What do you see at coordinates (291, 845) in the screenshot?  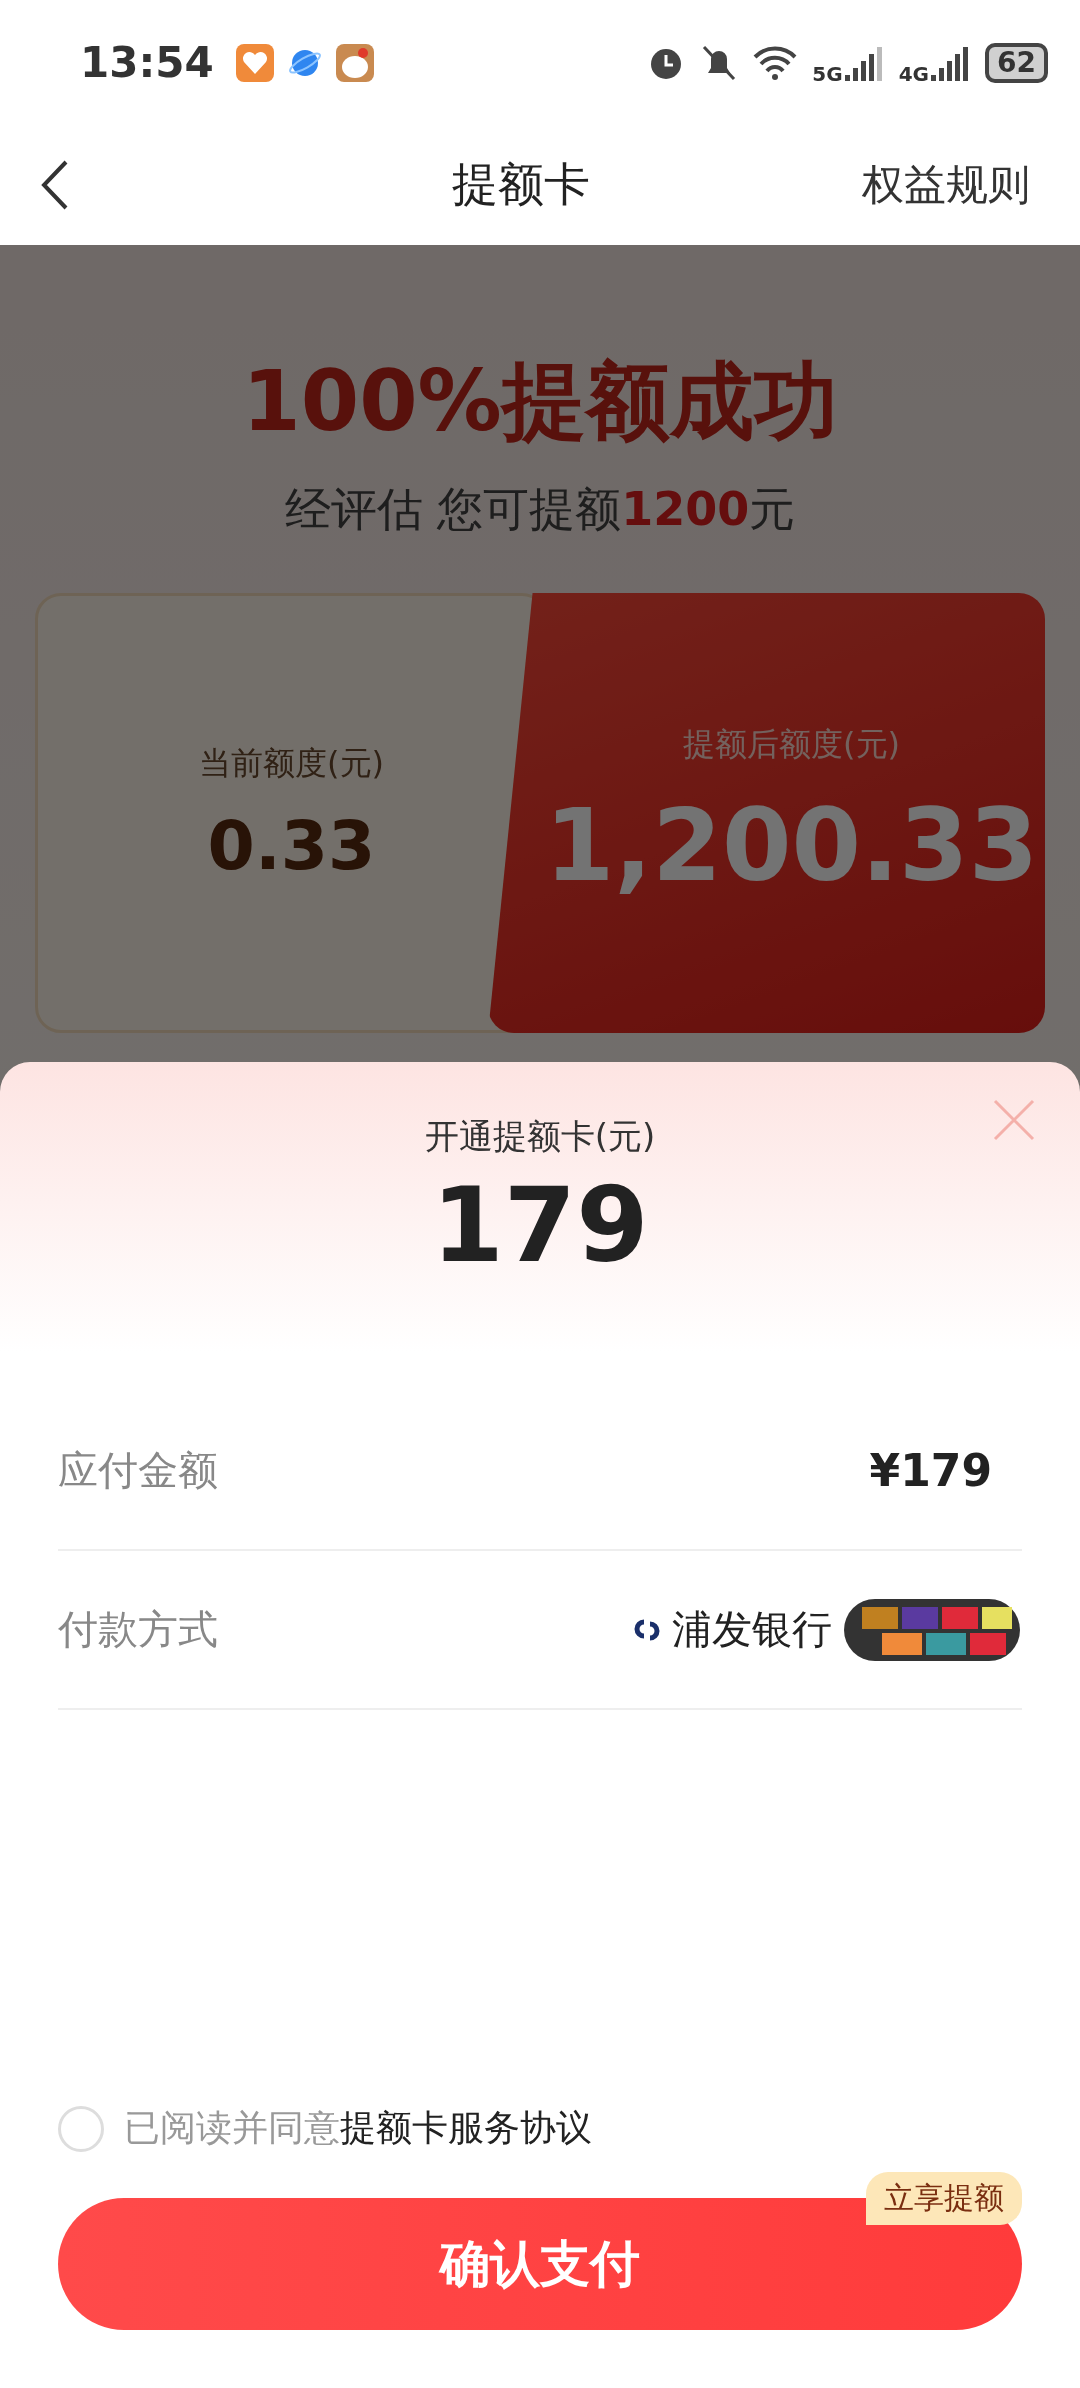 I see `current-limit-value: 0.33` at bounding box center [291, 845].